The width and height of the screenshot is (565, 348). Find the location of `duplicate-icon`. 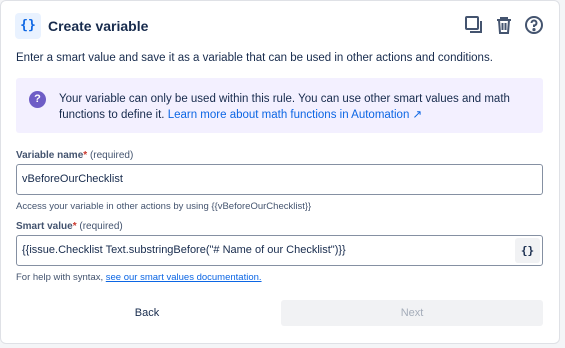

duplicate-icon is located at coordinates (474, 25).